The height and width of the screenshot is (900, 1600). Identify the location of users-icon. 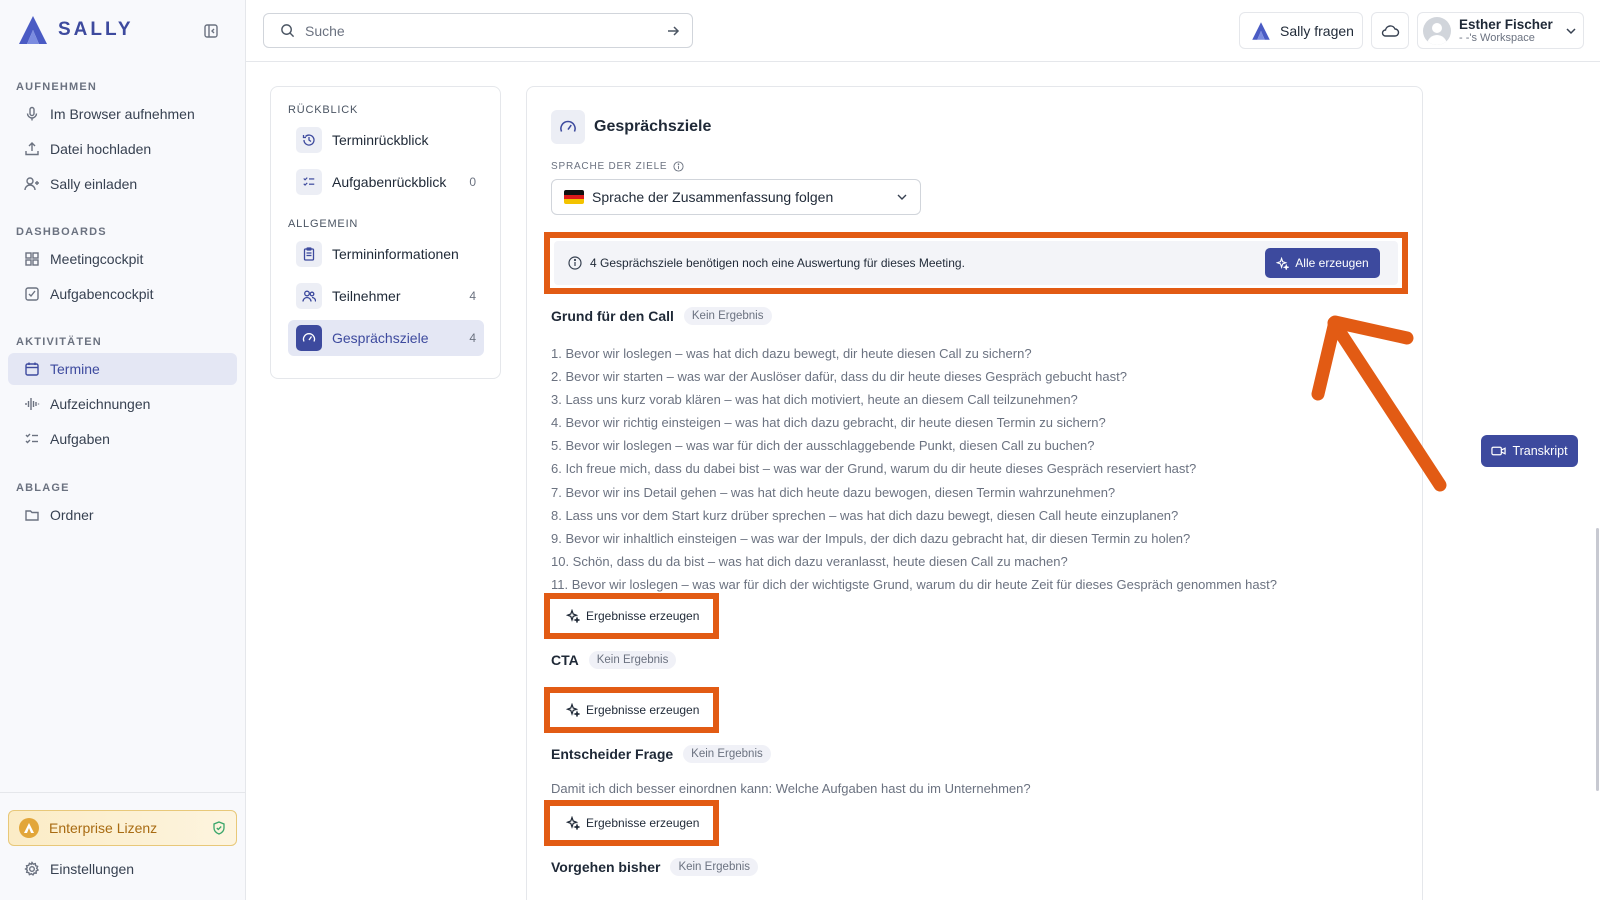
(309, 296).